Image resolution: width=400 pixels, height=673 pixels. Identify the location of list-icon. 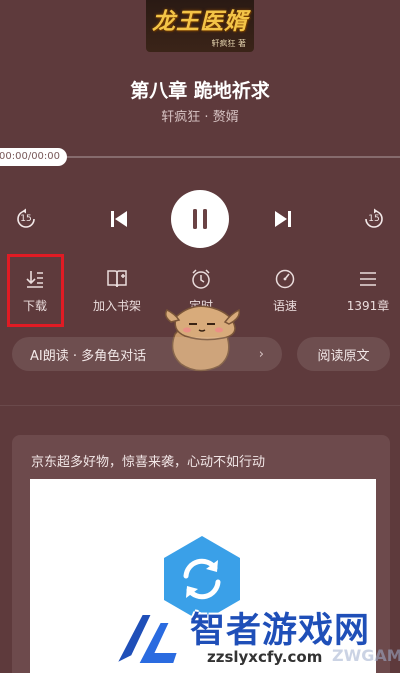
(368, 279).